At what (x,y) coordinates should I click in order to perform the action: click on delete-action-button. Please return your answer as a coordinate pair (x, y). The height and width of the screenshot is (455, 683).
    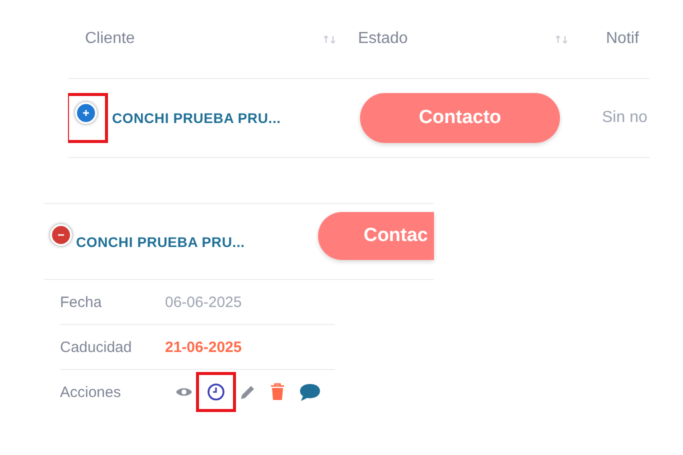
    Looking at the image, I should click on (277, 392).